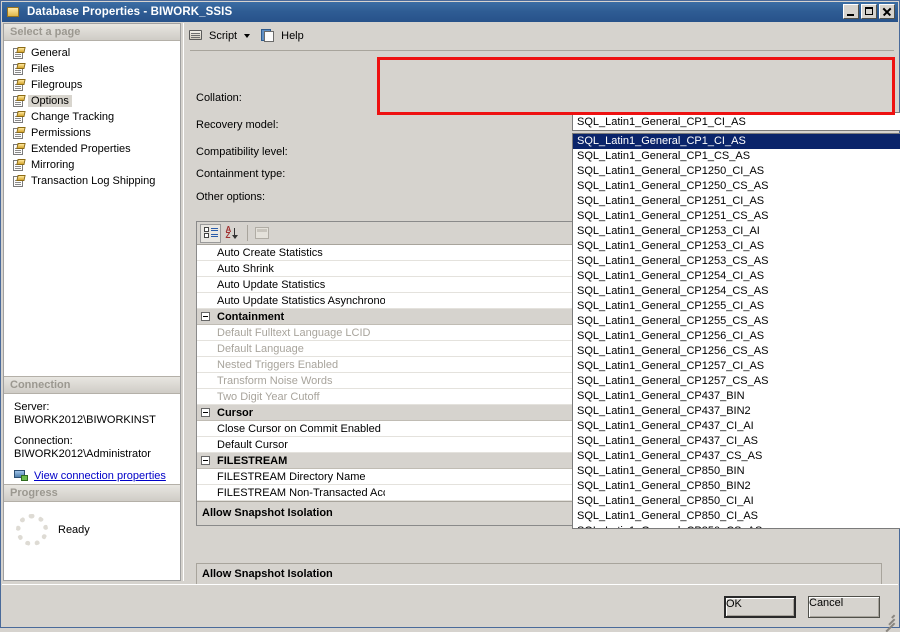 Image resolution: width=900 pixels, height=632 pixels. I want to click on collation-option: SQL_Latin1_General_CP437_CI_AI, so click(736, 426).